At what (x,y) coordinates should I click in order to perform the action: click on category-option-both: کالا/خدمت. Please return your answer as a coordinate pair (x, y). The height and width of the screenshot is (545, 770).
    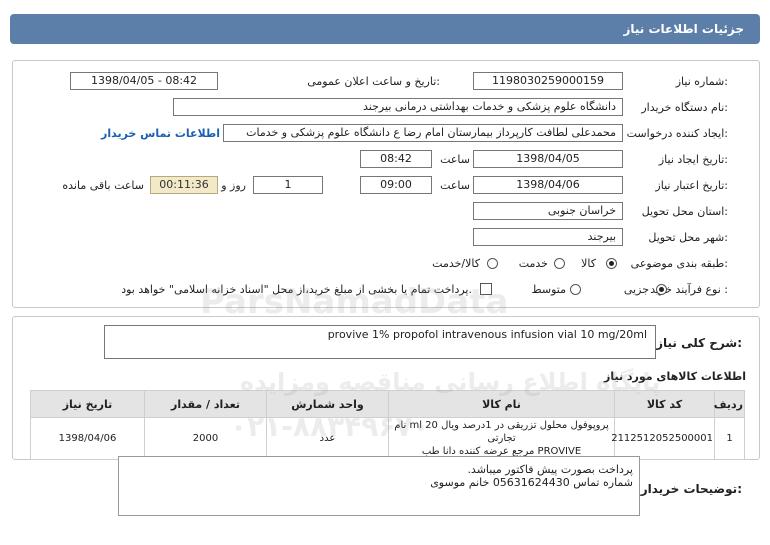
    Looking at the image, I should click on (456, 263).